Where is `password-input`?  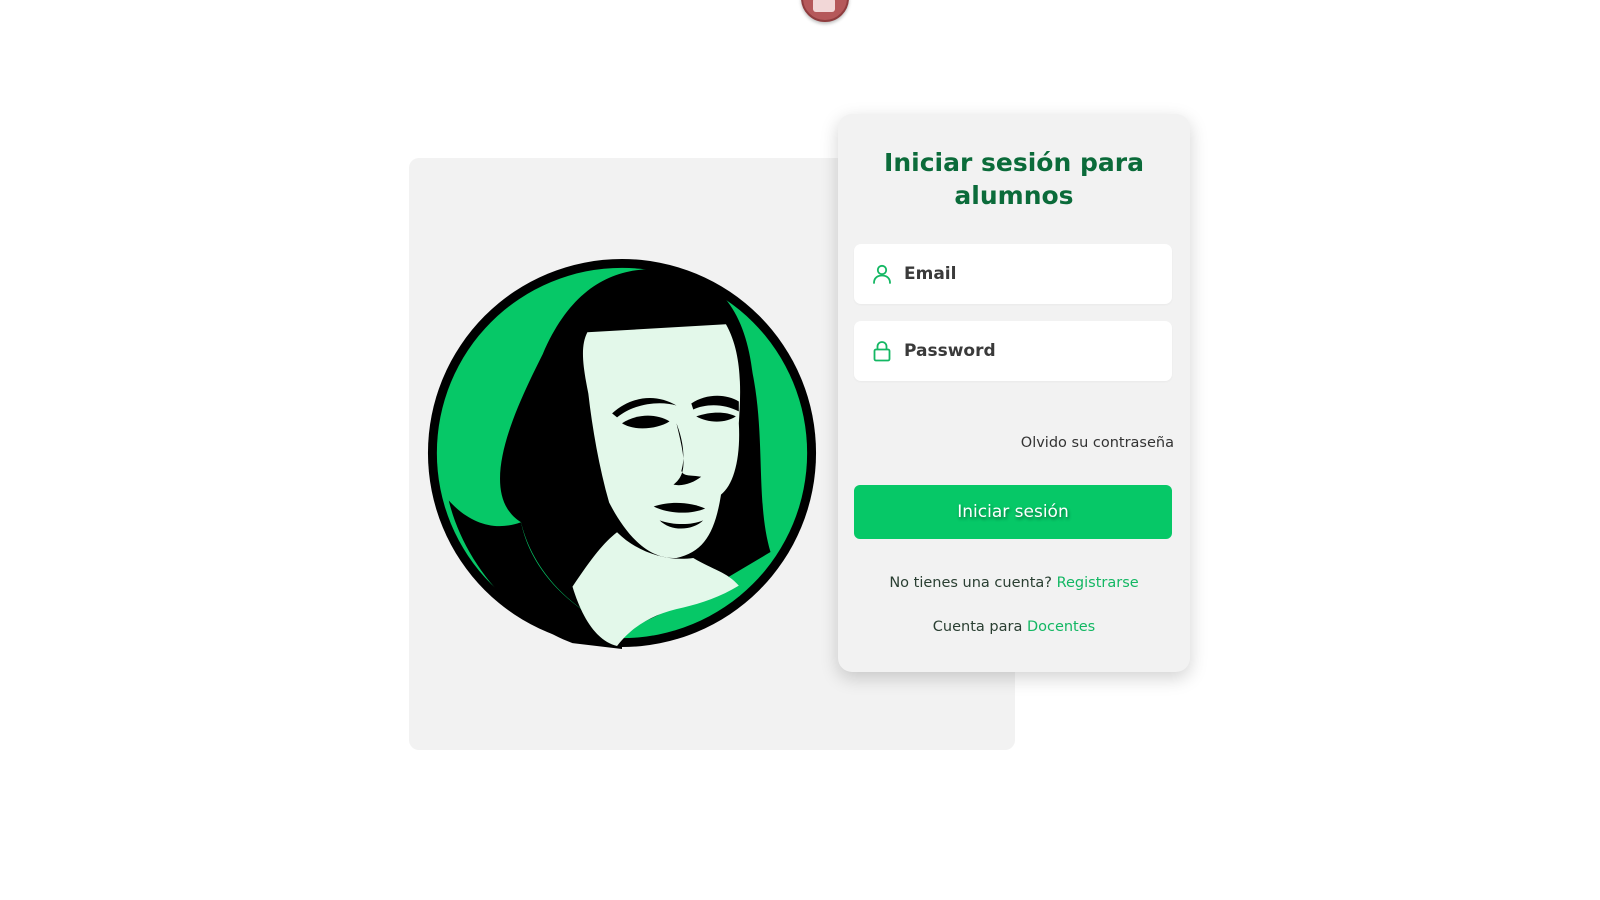 password-input is located at coordinates (1031, 351).